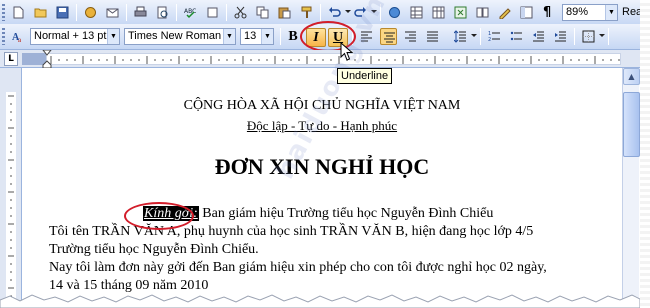  Describe the element at coordinates (334, 12) in the screenshot. I see `undo-icon` at that location.